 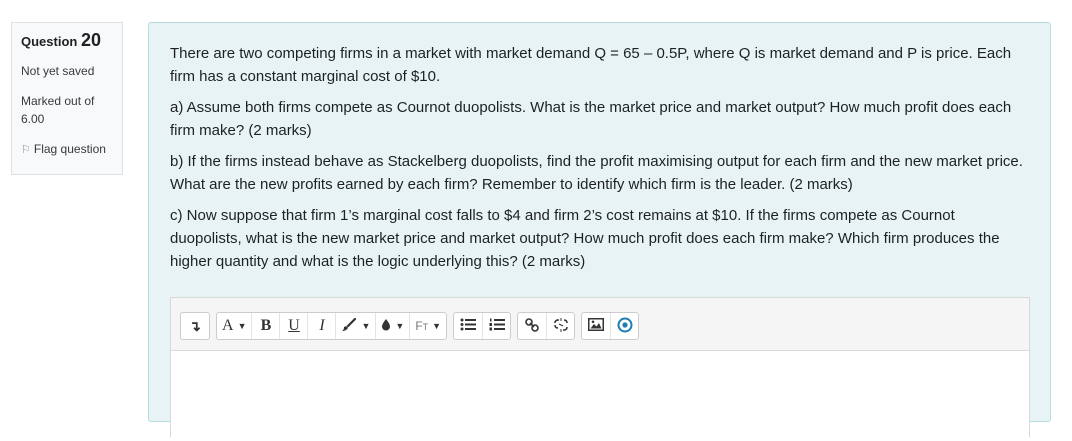 I want to click on flag-question-link: ⚐ Flag question, so click(x=71, y=149).